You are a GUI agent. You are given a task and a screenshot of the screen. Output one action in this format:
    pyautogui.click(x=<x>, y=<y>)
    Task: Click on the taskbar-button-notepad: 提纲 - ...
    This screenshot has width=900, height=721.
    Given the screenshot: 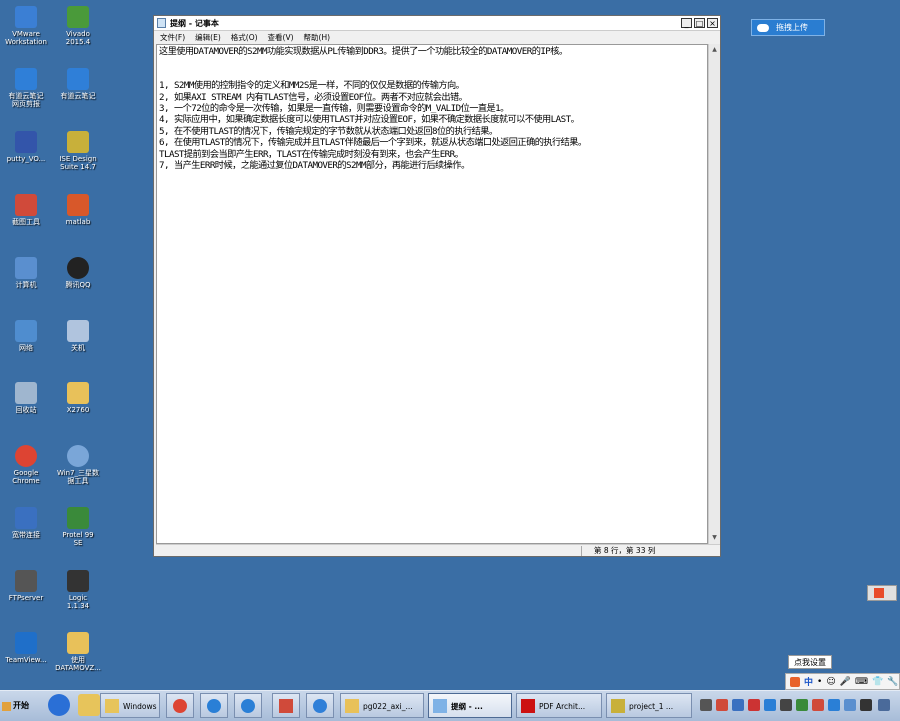 What is the action you would take?
    pyautogui.click(x=470, y=705)
    